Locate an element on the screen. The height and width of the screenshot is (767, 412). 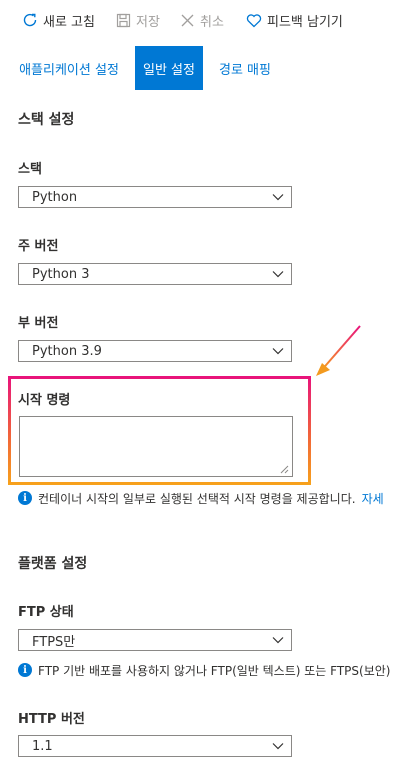
heart-icon is located at coordinates (254, 20).